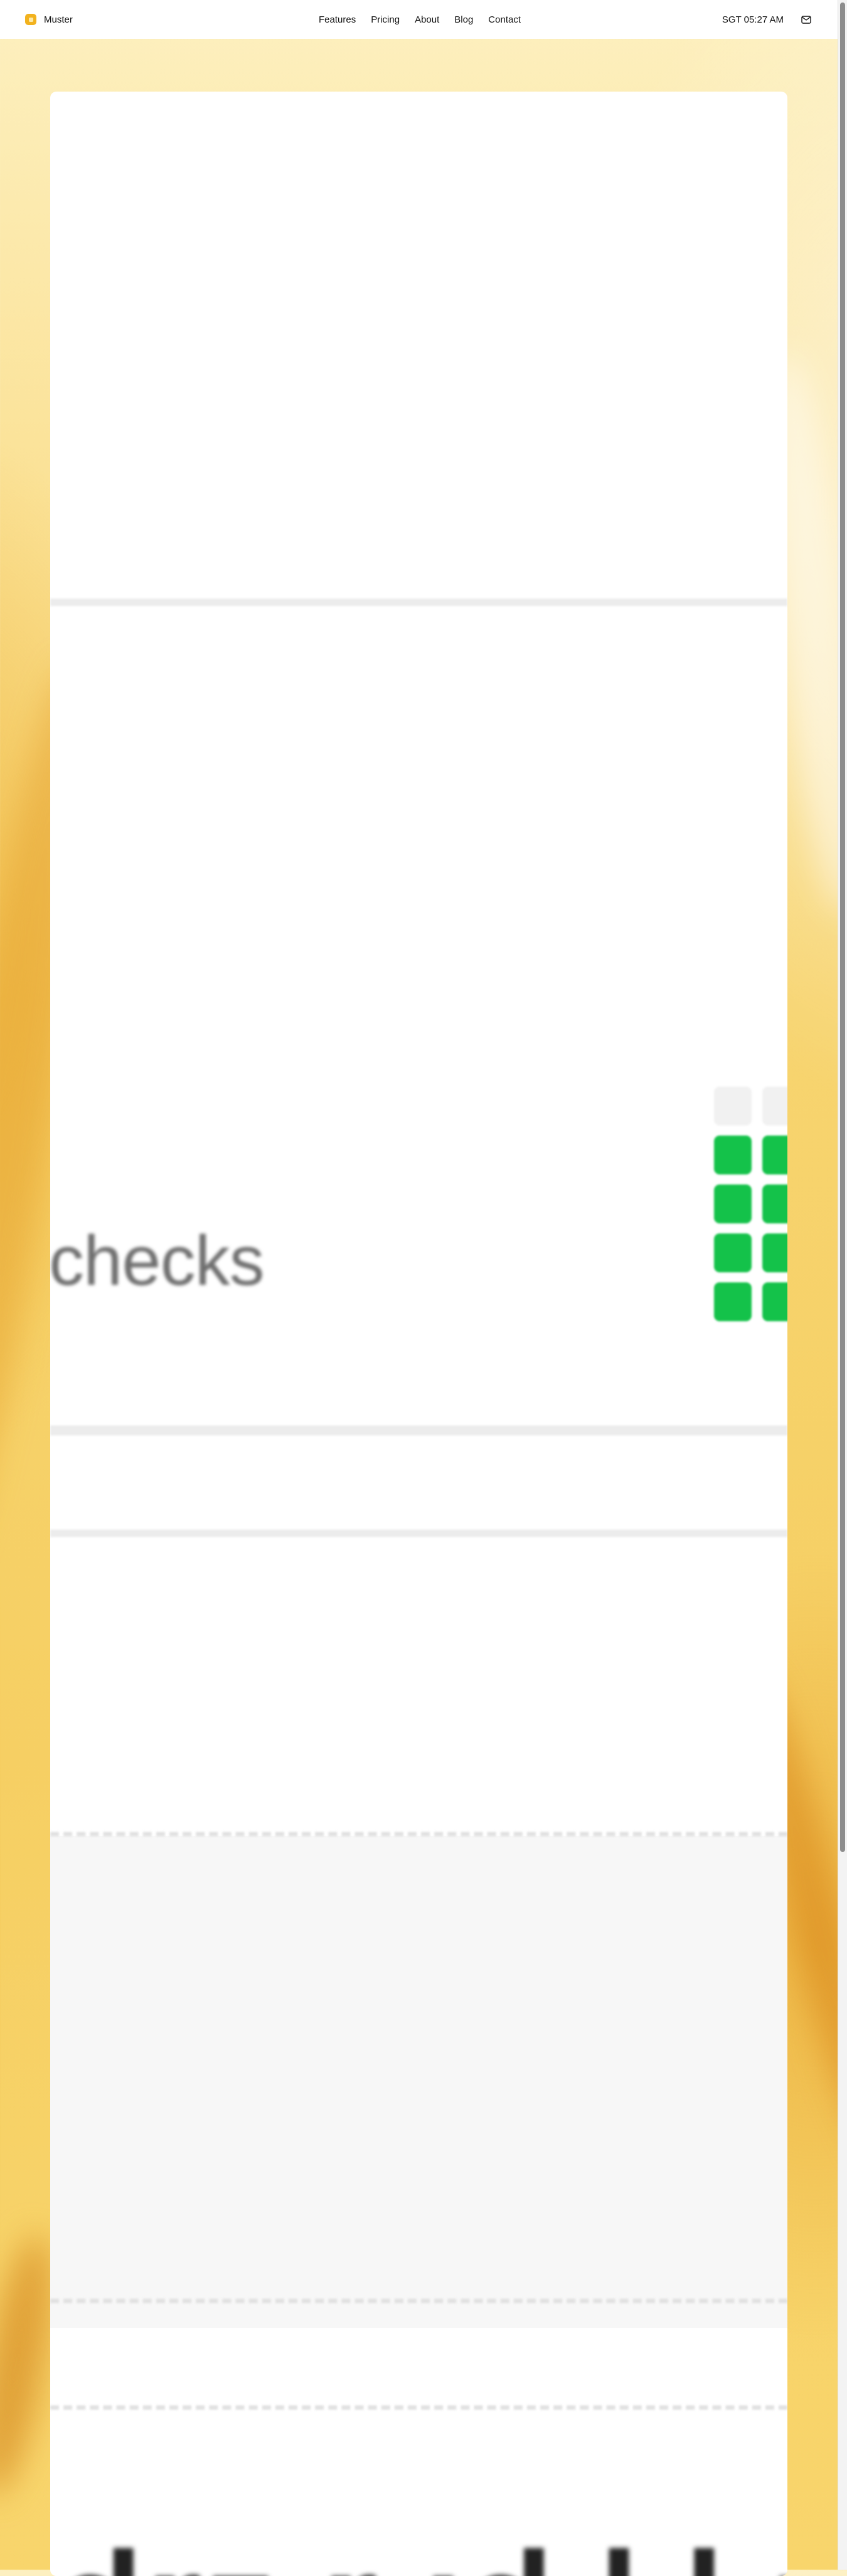  I want to click on mail-icon, so click(806, 19).